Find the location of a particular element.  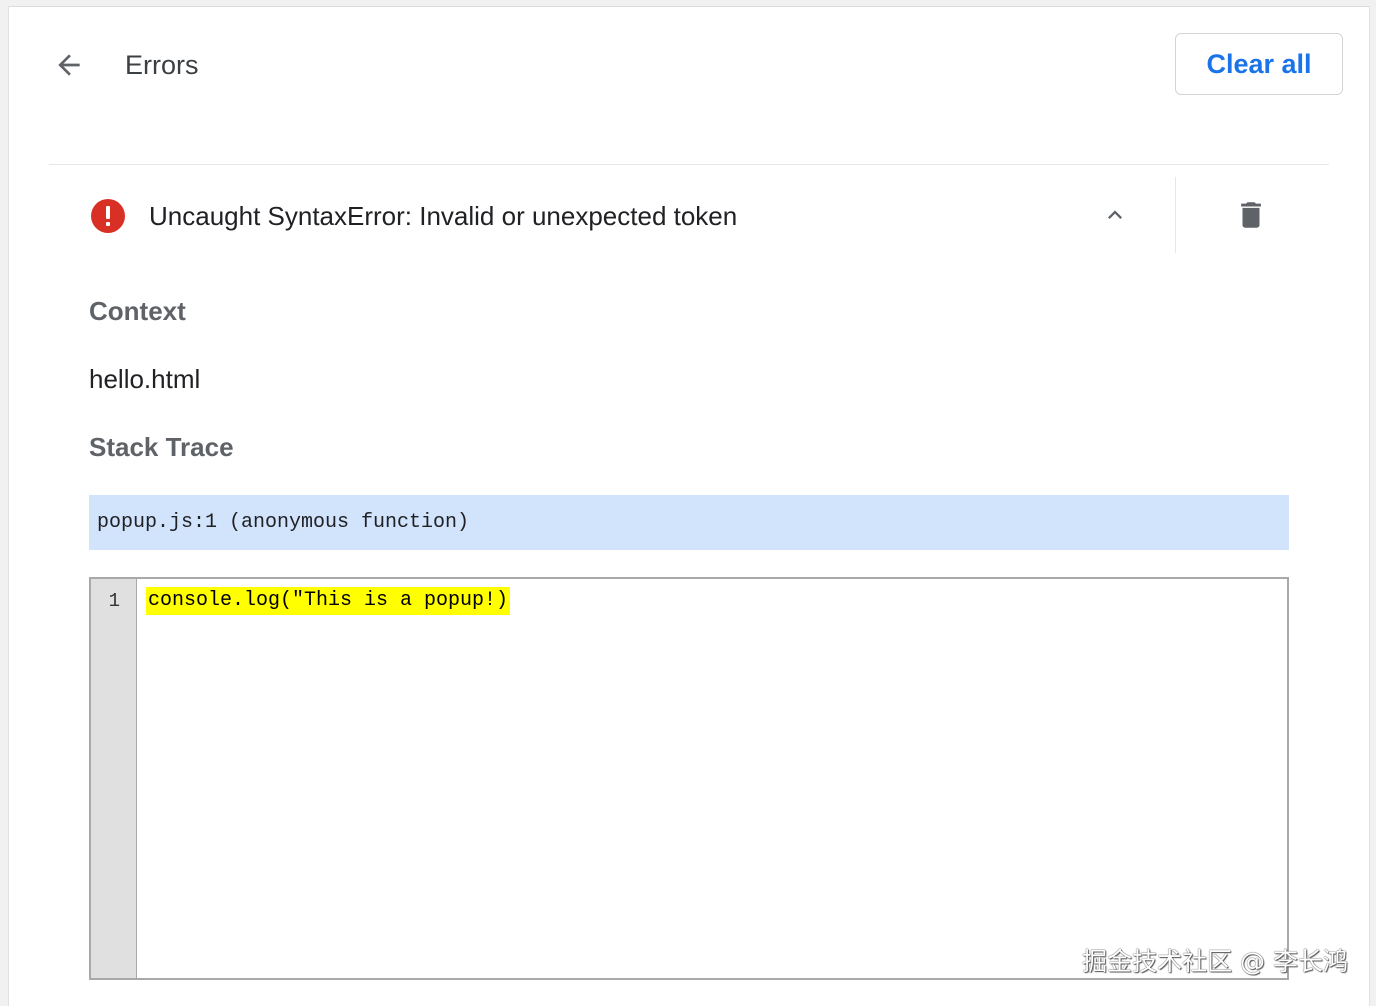

stack-trace-heading: Stack Trace is located at coordinates (161, 447).